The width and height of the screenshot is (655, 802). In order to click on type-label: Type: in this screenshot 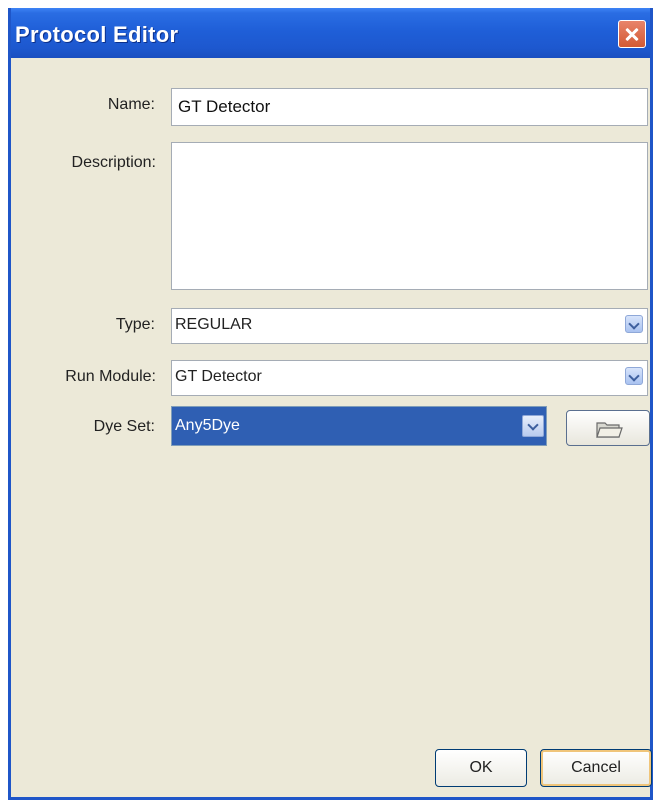, I will do `click(135, 324)`.